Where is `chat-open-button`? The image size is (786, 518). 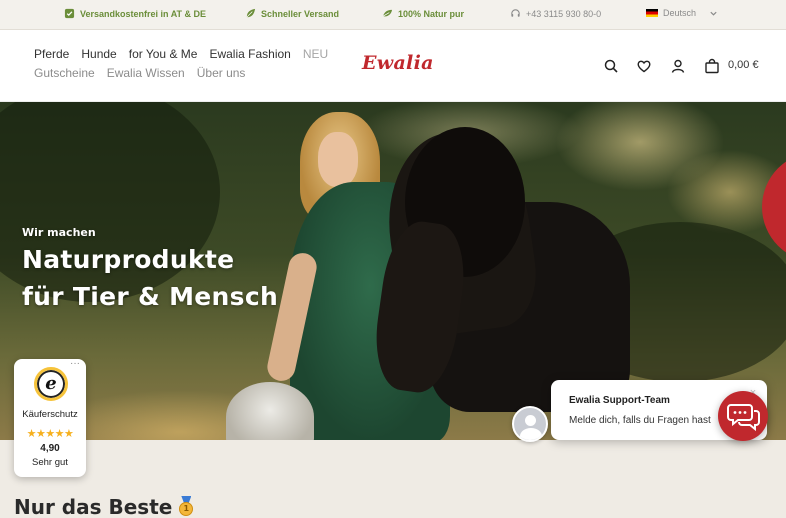
chat-open-button is located at coordinates (743, 416).